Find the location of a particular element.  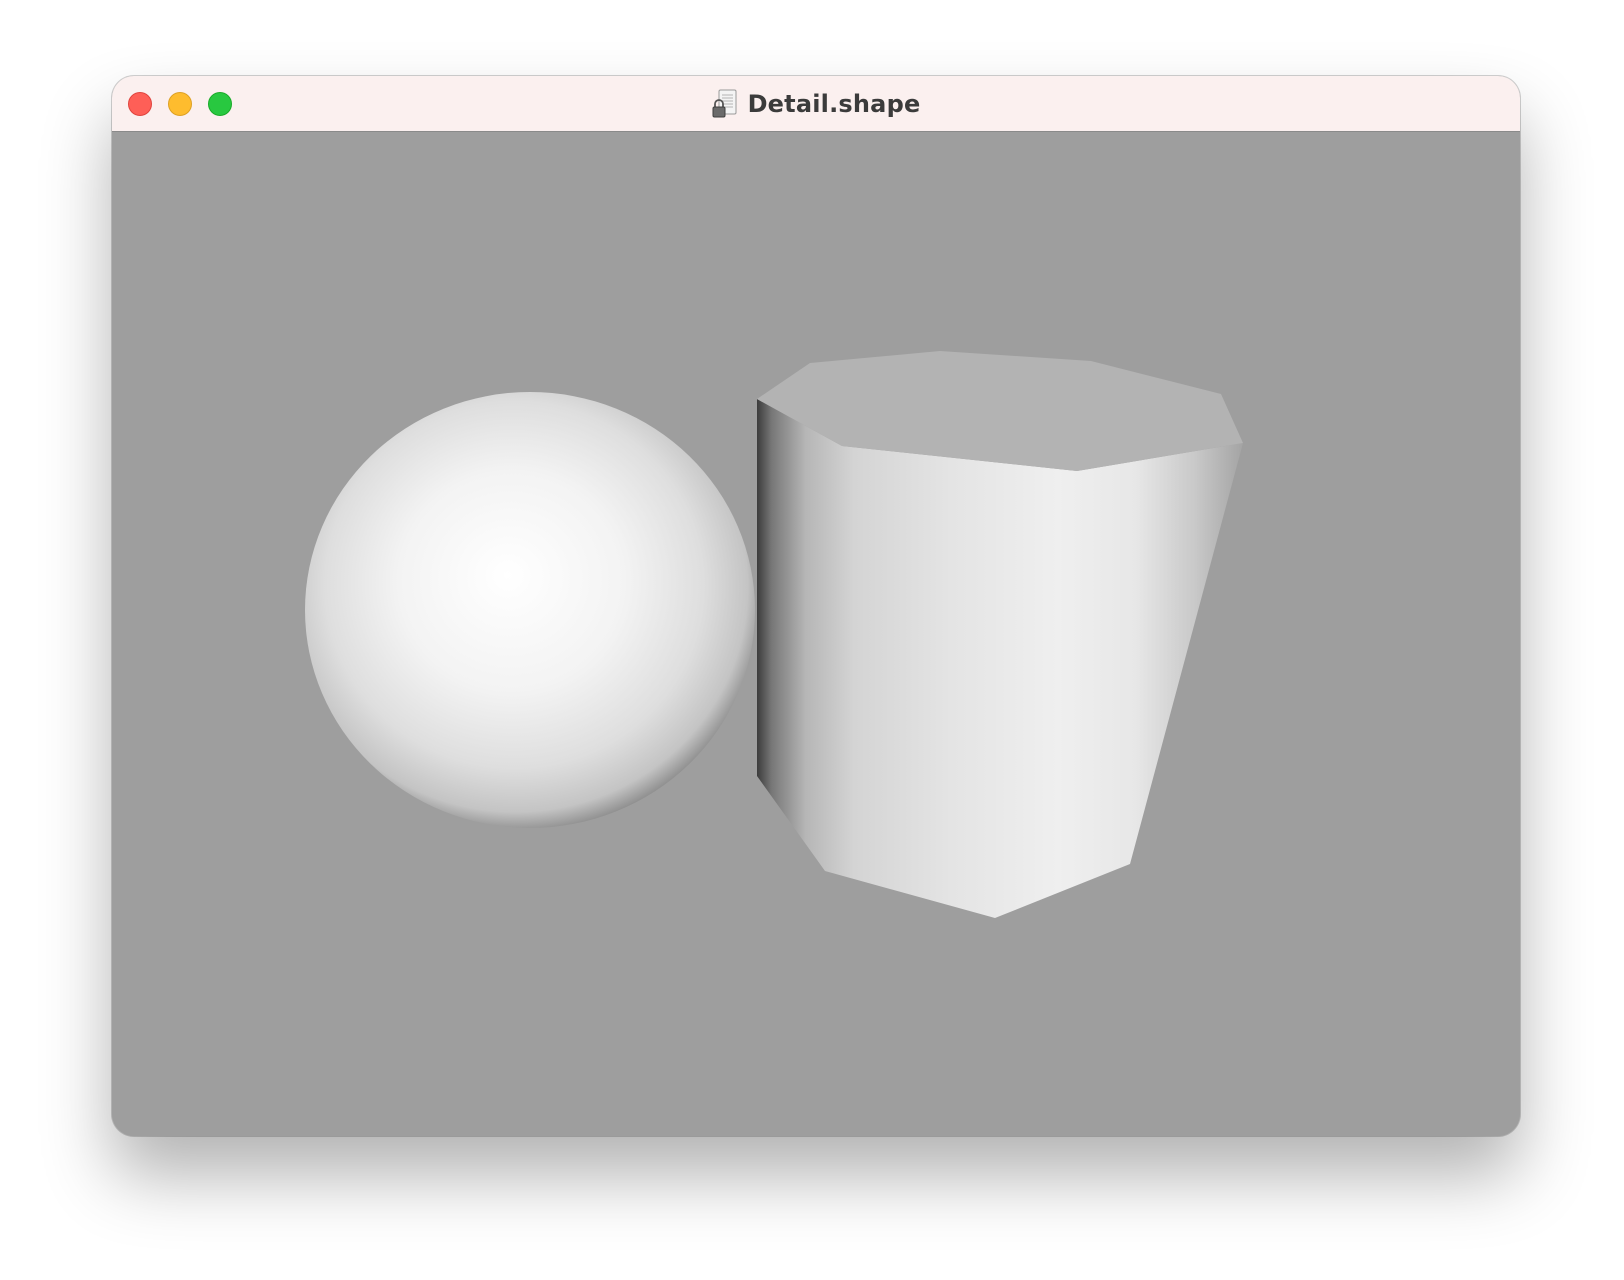

window-title: Detail.shape is located at coordinates (834, 104).